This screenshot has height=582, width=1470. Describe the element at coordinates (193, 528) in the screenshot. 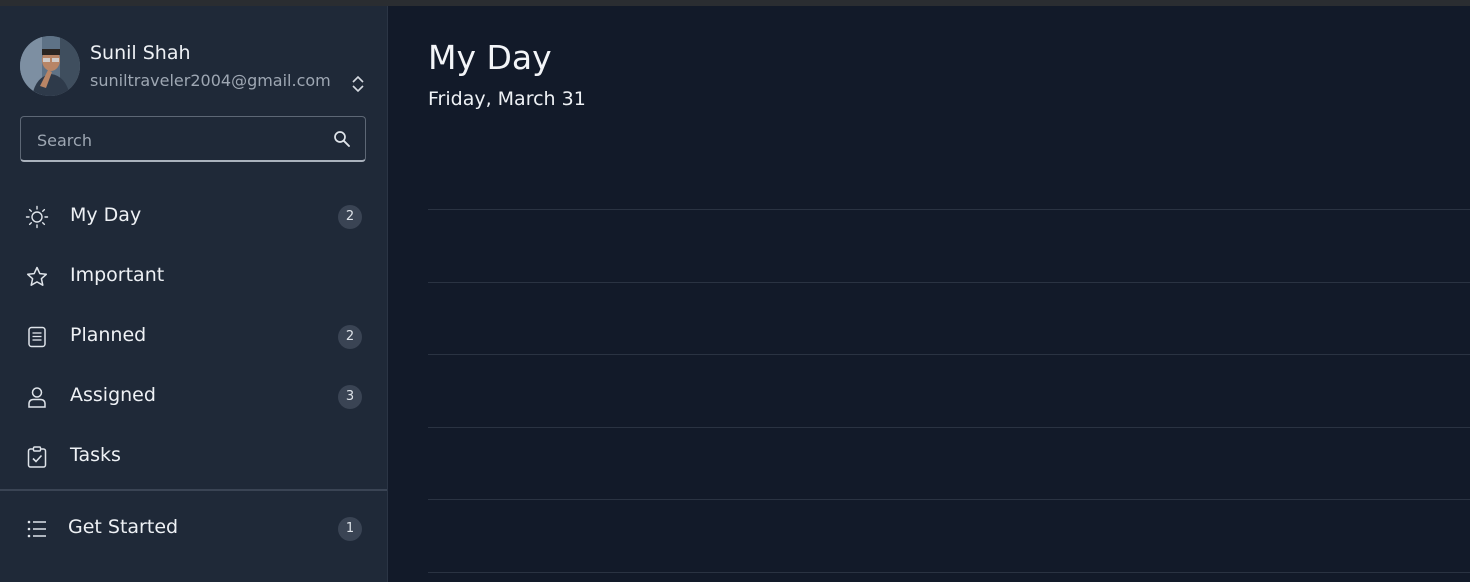

I see `sidebar-item-get-started: Get Started 1` at that location.